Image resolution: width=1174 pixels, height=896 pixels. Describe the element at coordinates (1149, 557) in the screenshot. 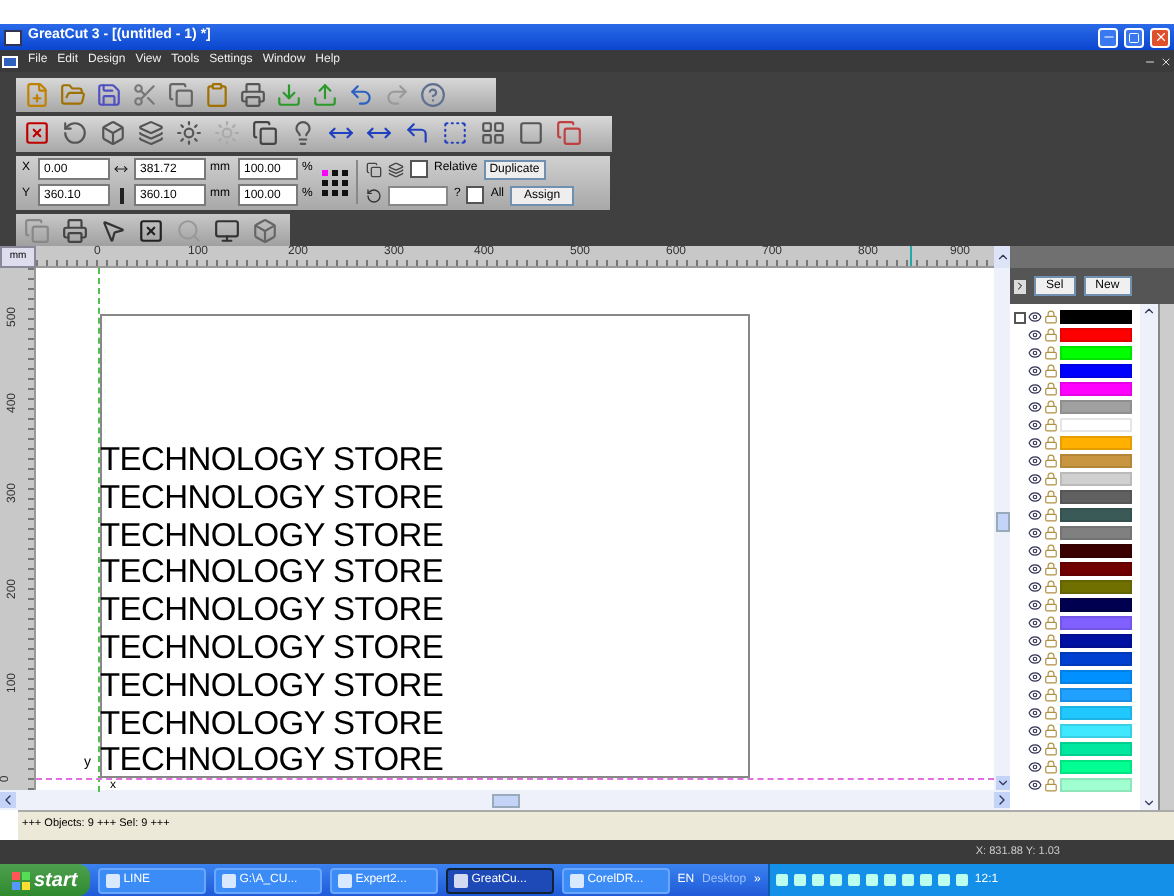

I see `panel-scrollbar` at that location.